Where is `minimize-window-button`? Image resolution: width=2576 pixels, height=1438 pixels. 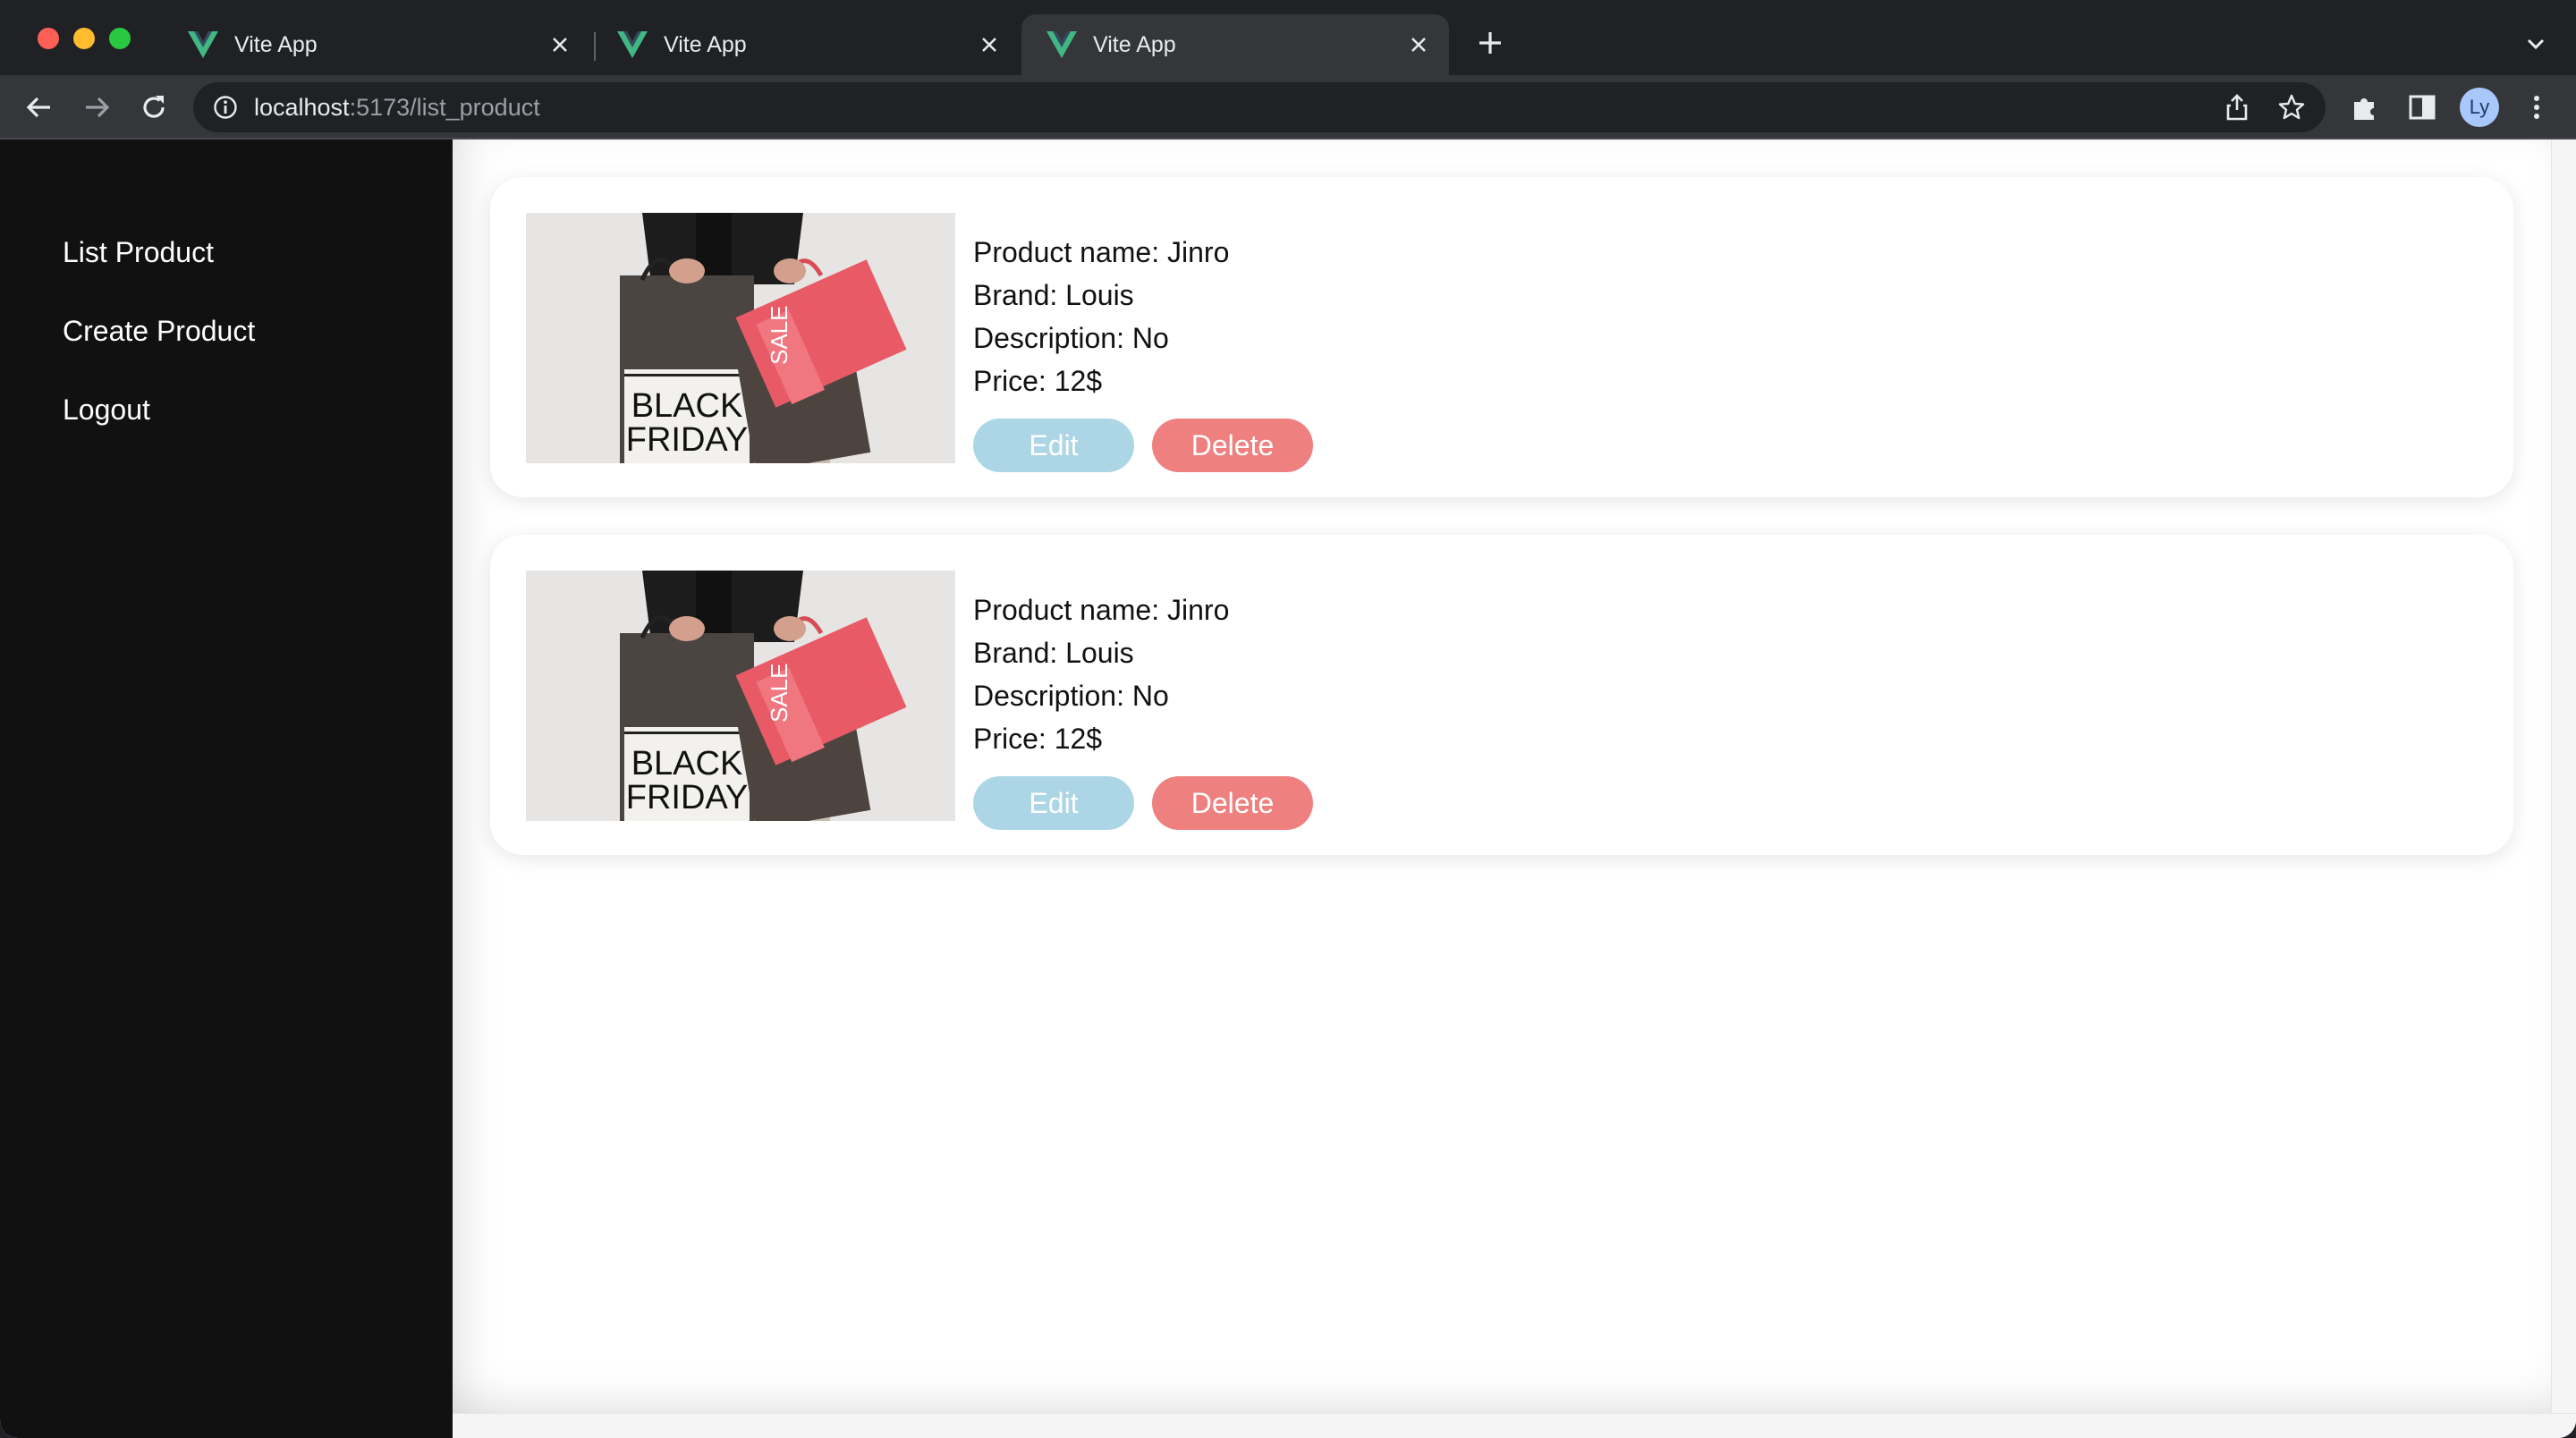 minimize-window-button is located at coordinates (84, 38).